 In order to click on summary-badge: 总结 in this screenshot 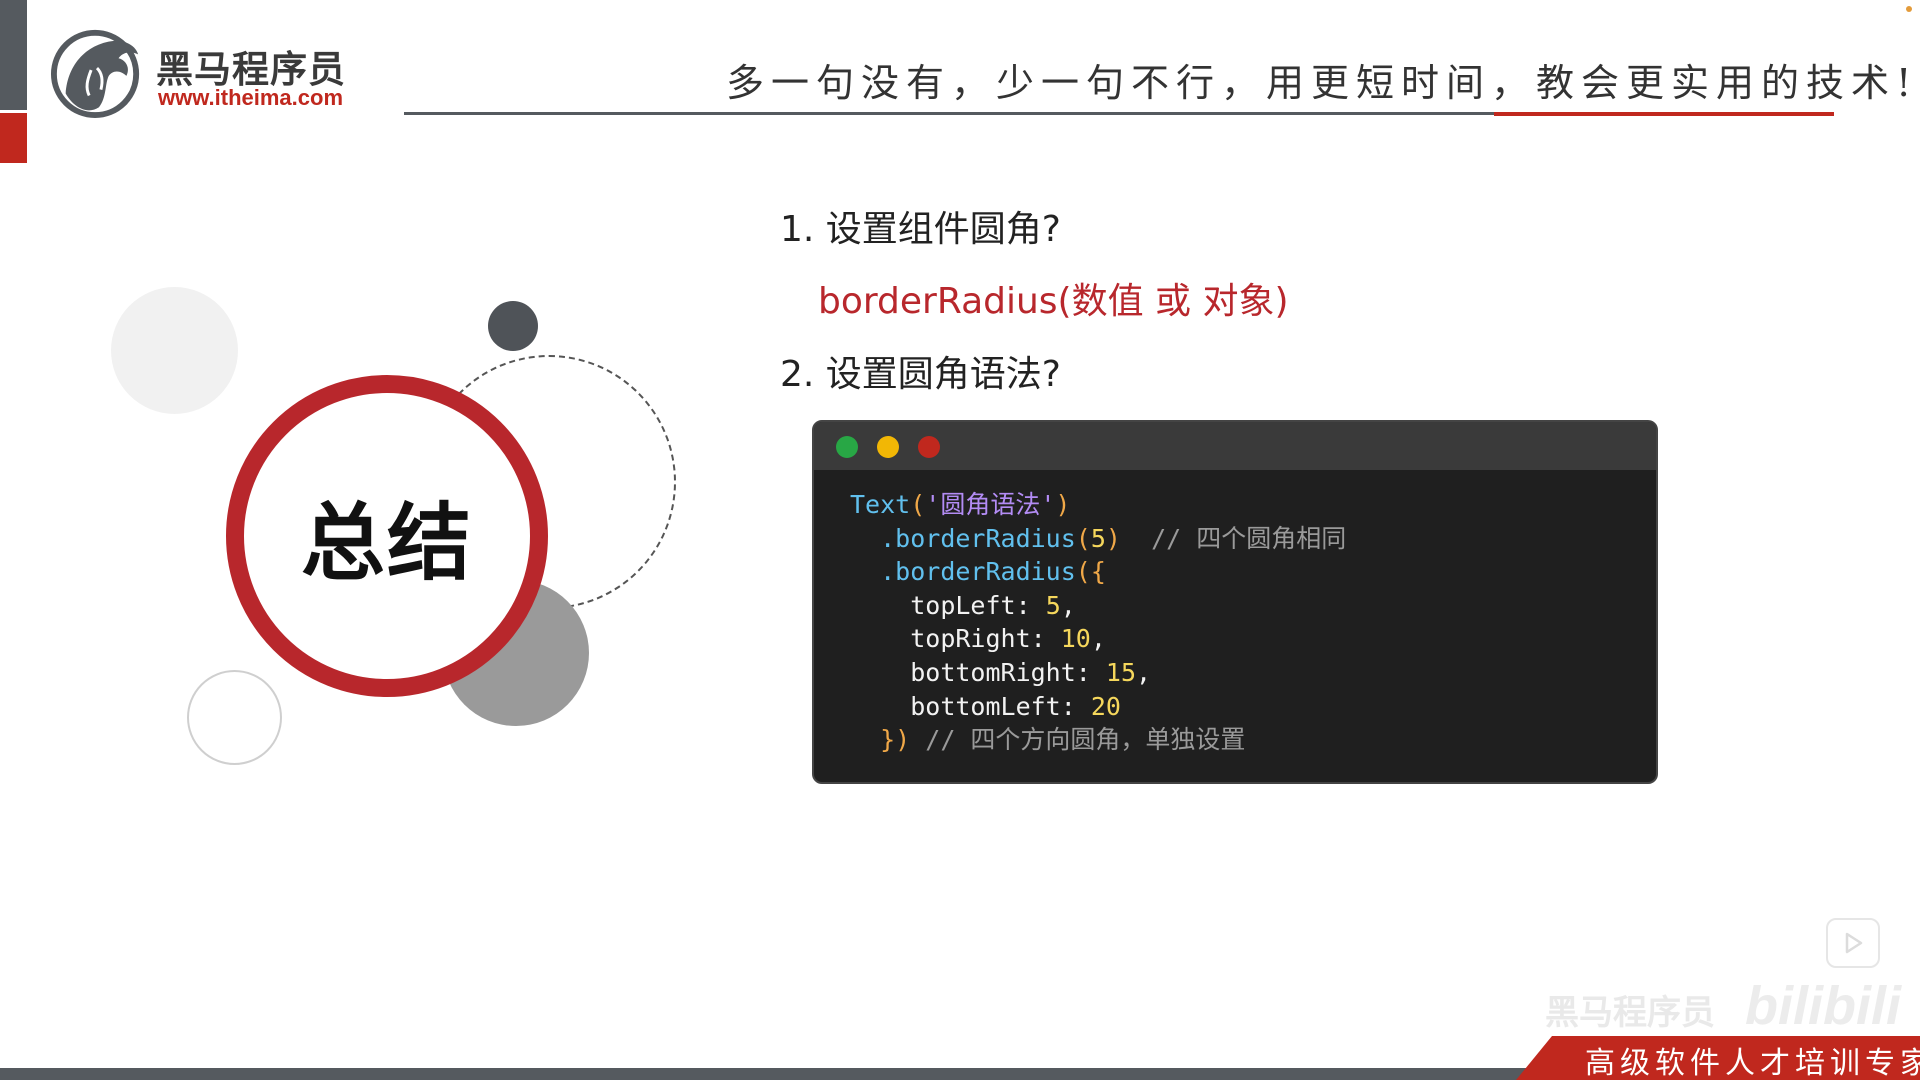, I will do `click(387, 536)`.